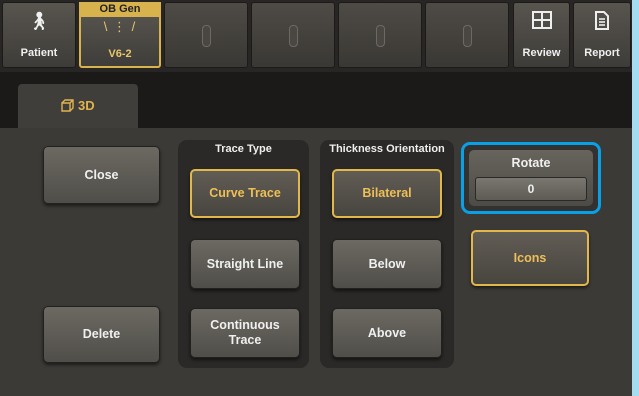 The image size is (639, 396). What do you see at coordinates (541, 22) in the screenshot?
I see `grid-icon` at bounding box center [541, 22].